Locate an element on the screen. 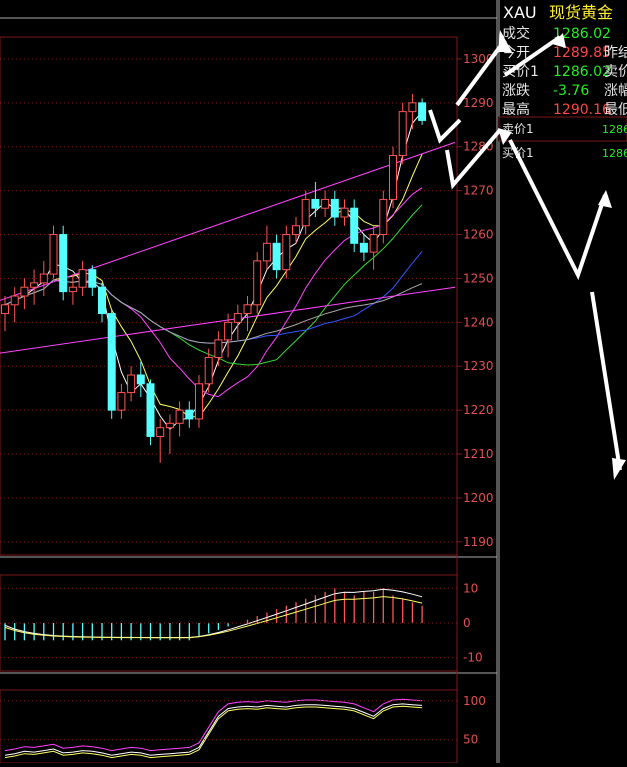  quote-row-label-secondary: 最低 is located at coordinates (615, 110).